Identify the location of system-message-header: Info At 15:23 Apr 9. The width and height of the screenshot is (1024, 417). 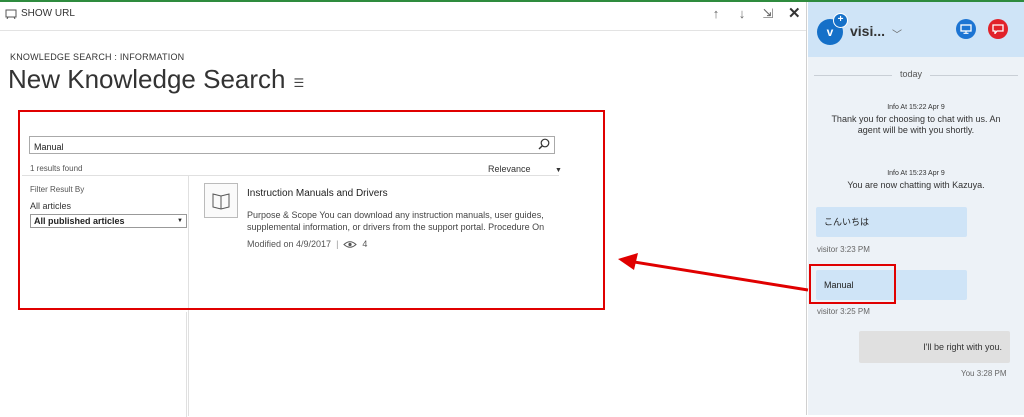
(916, 173).